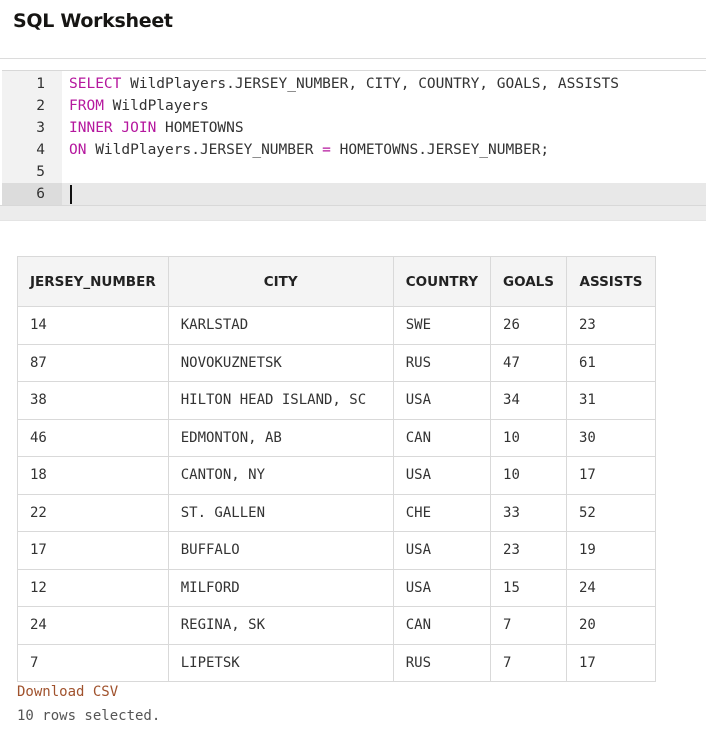 Image resolution: width=706 pixels, height=729 pixels. What do you see at coordinates (280, 362) in the screenshot?
I see `table-cell: NOVOKUZNETSK` at bounding box center [280, 362].